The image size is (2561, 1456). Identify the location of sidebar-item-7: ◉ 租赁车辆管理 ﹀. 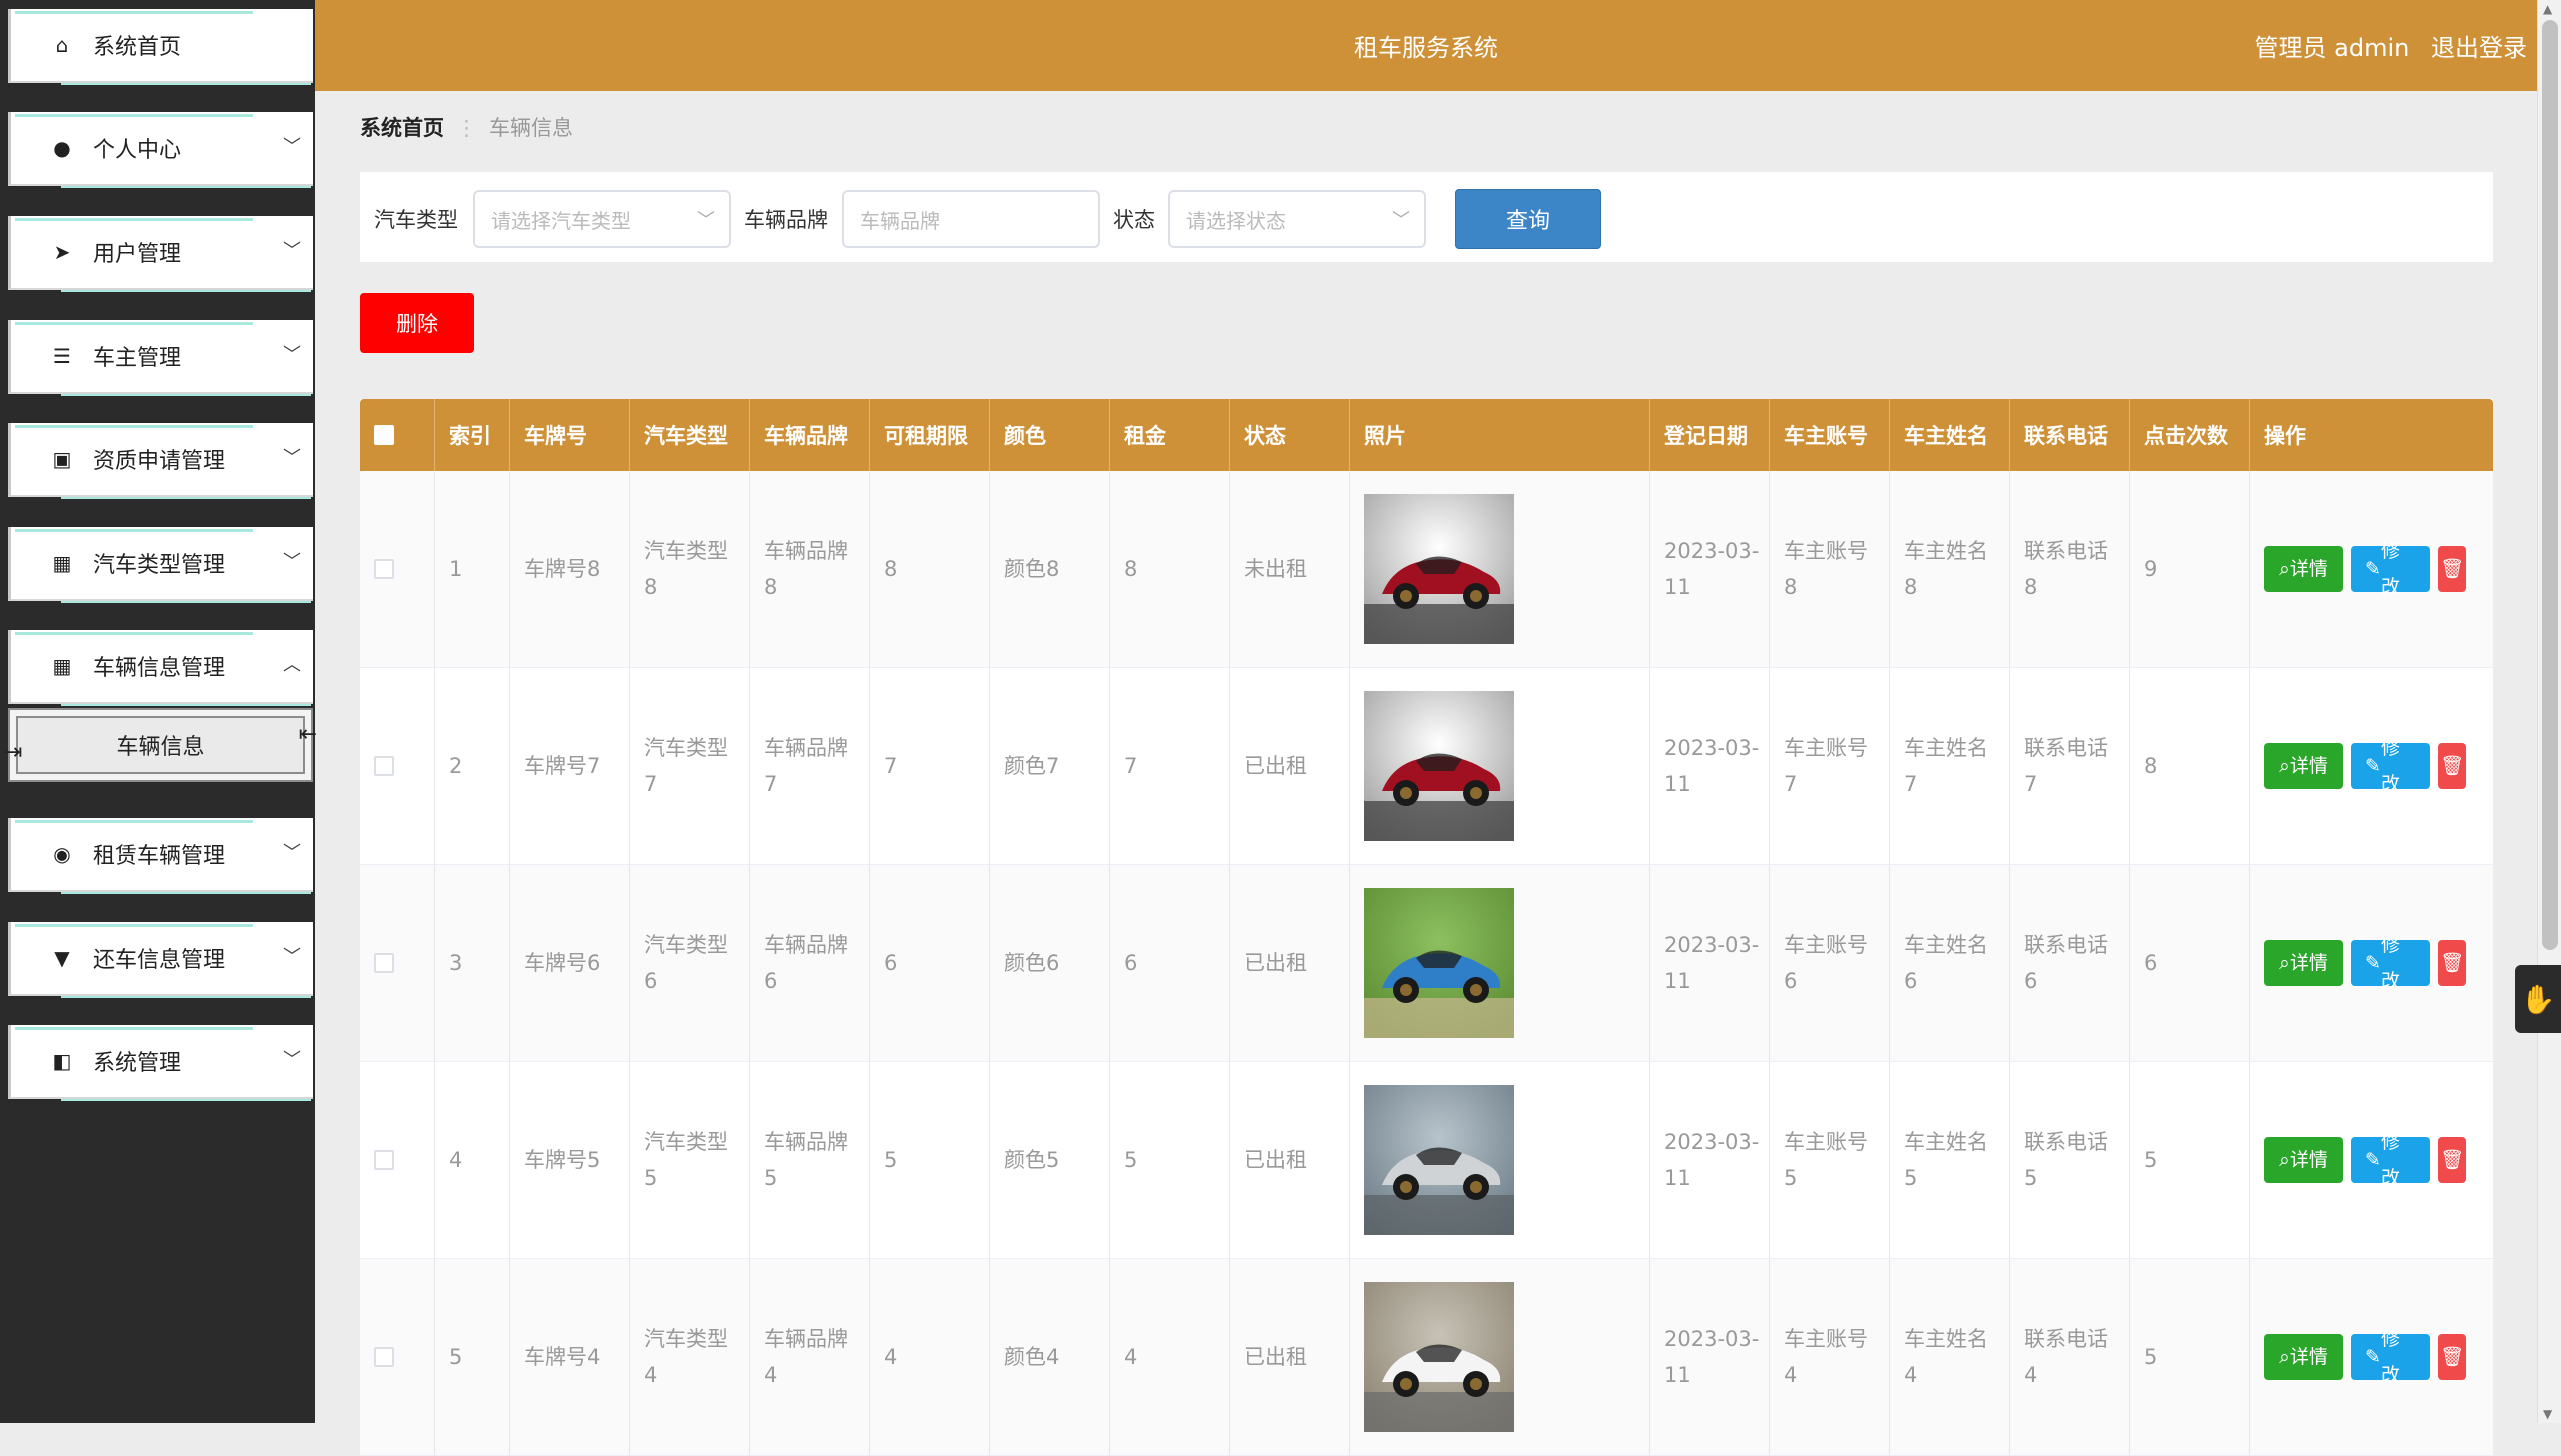
(160, 856).